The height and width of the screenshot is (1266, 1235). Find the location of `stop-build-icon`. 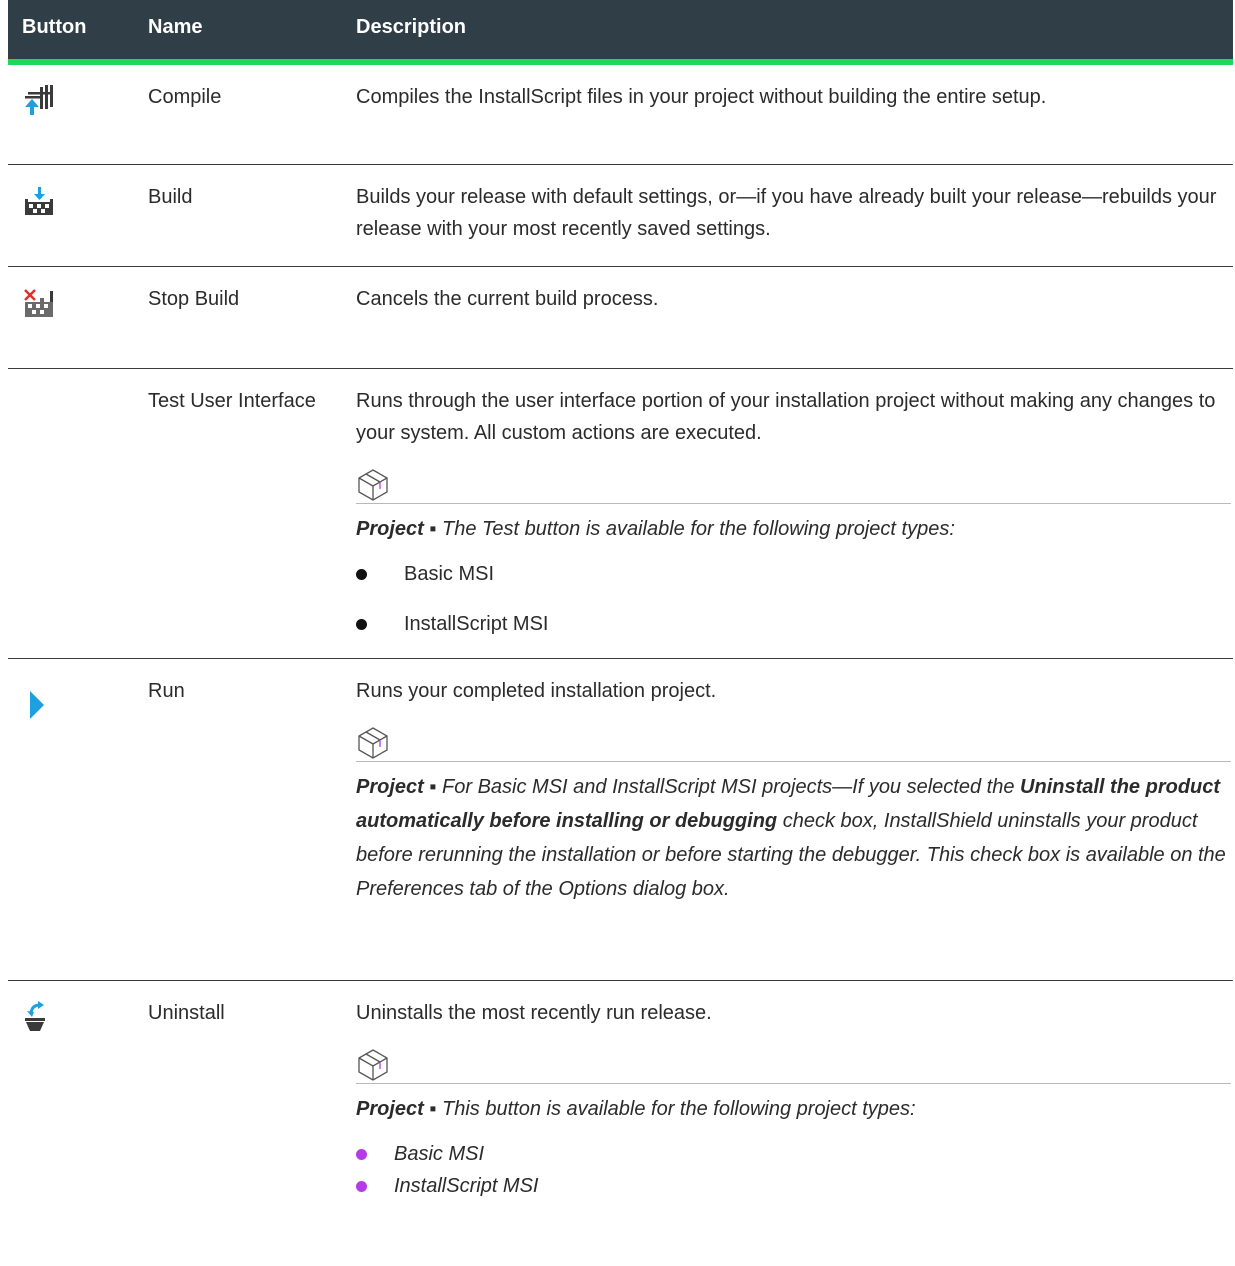

stop-build-icon is located at coordinates (80, 303).